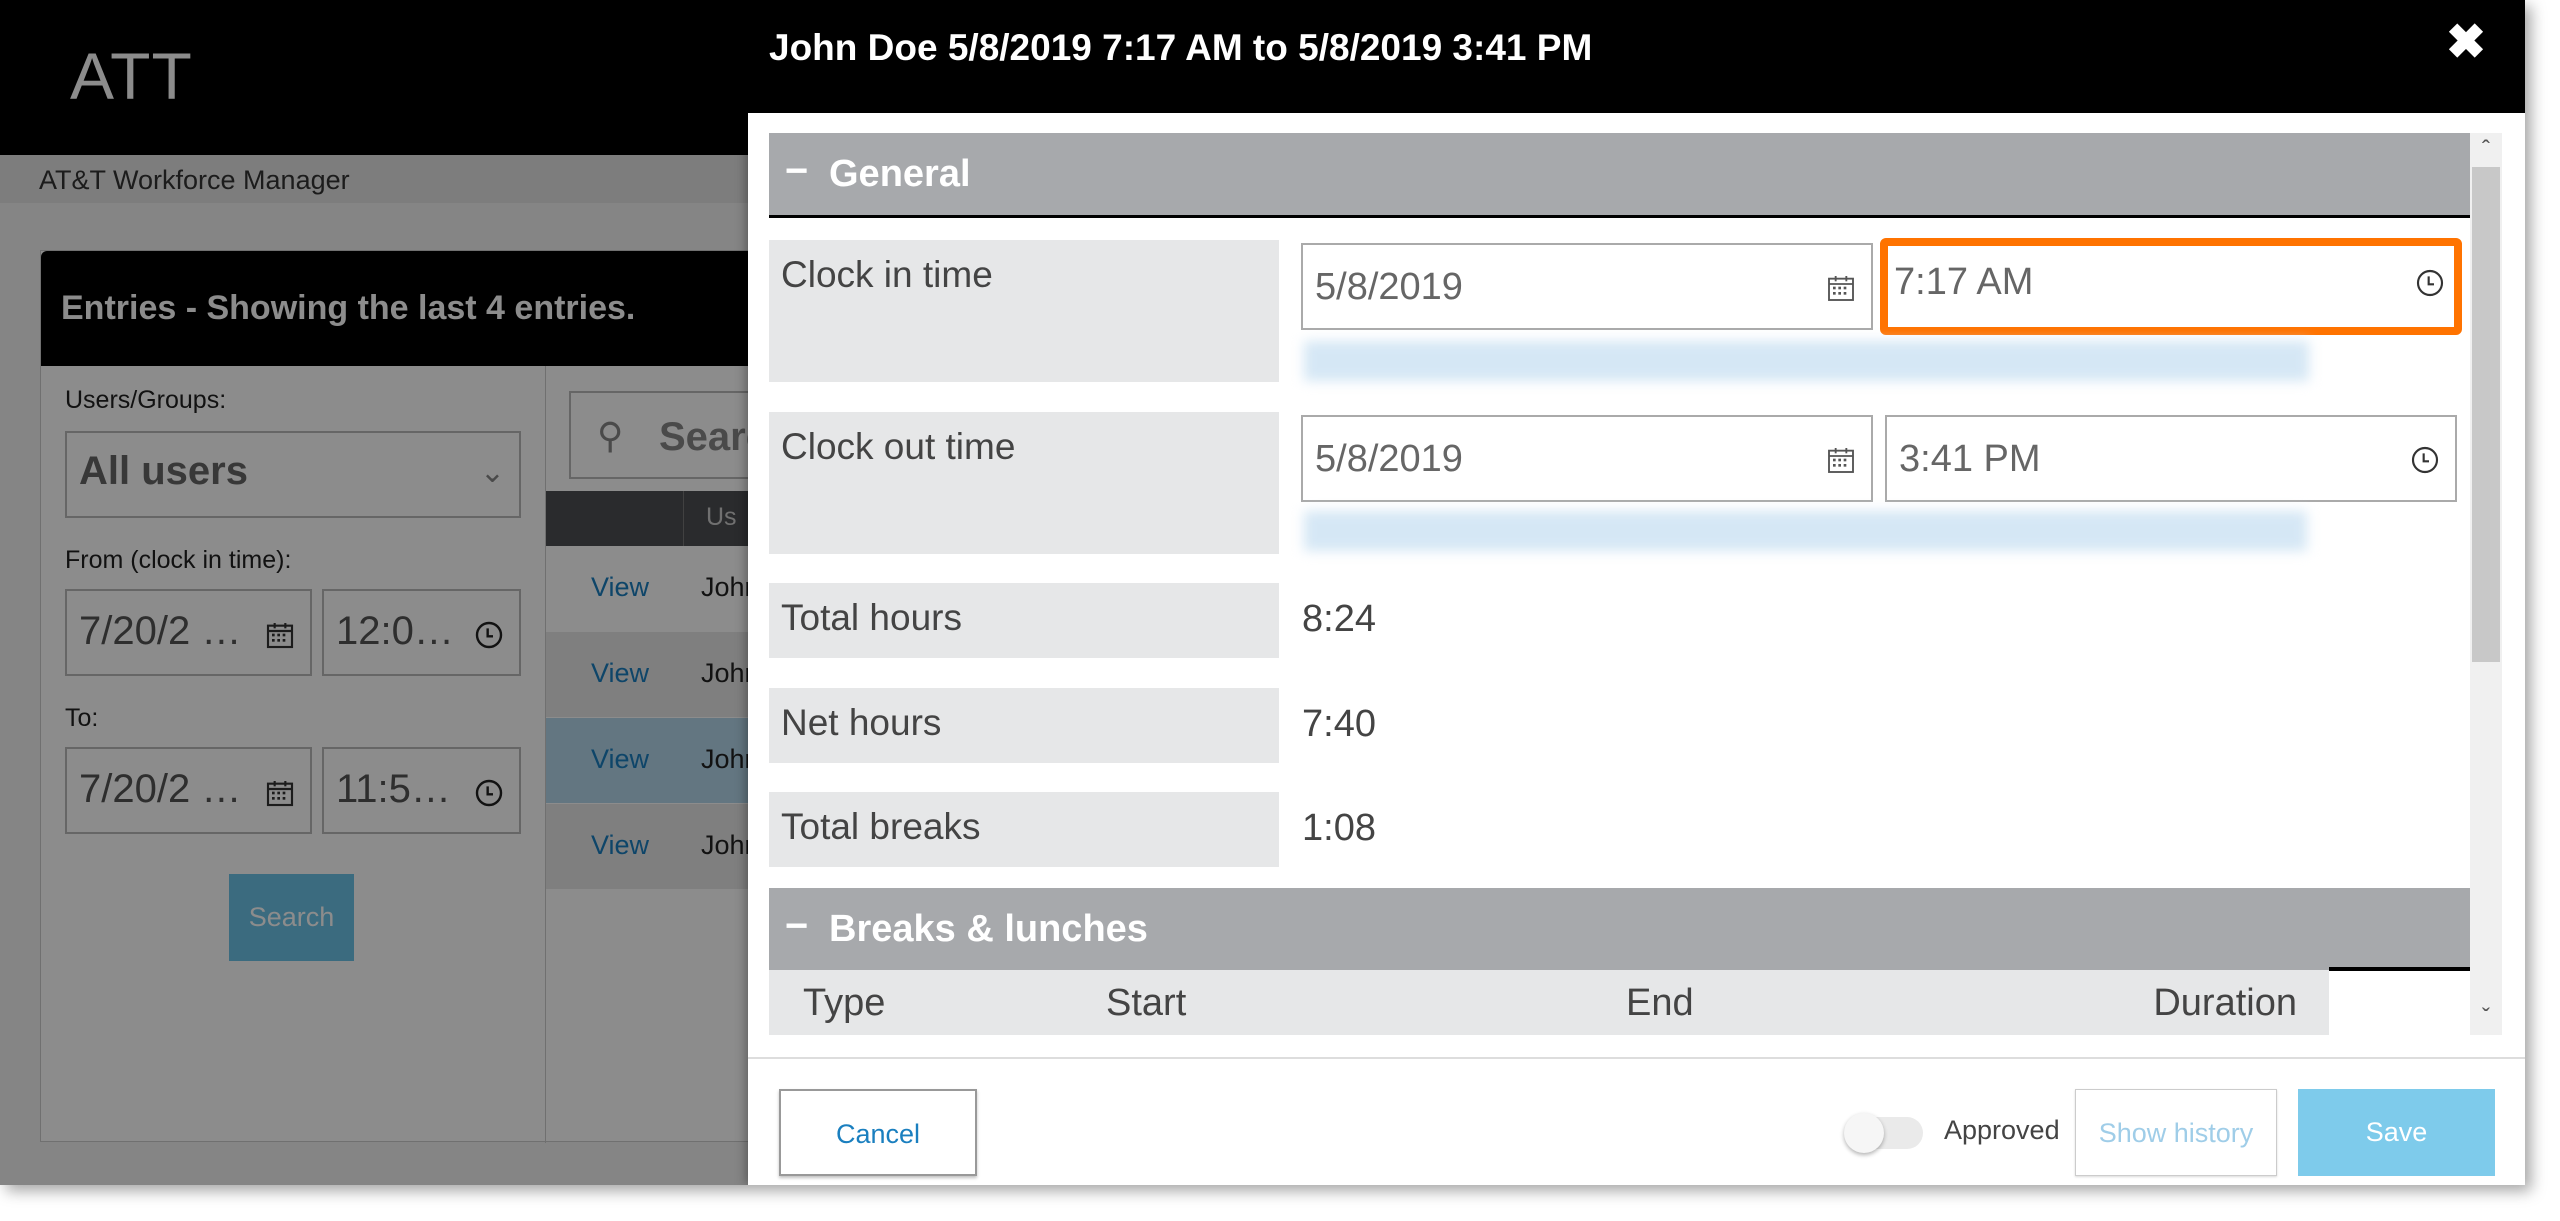  I want to click on scroll-up-arrow-icon: ˆ, so click(2486, 149).